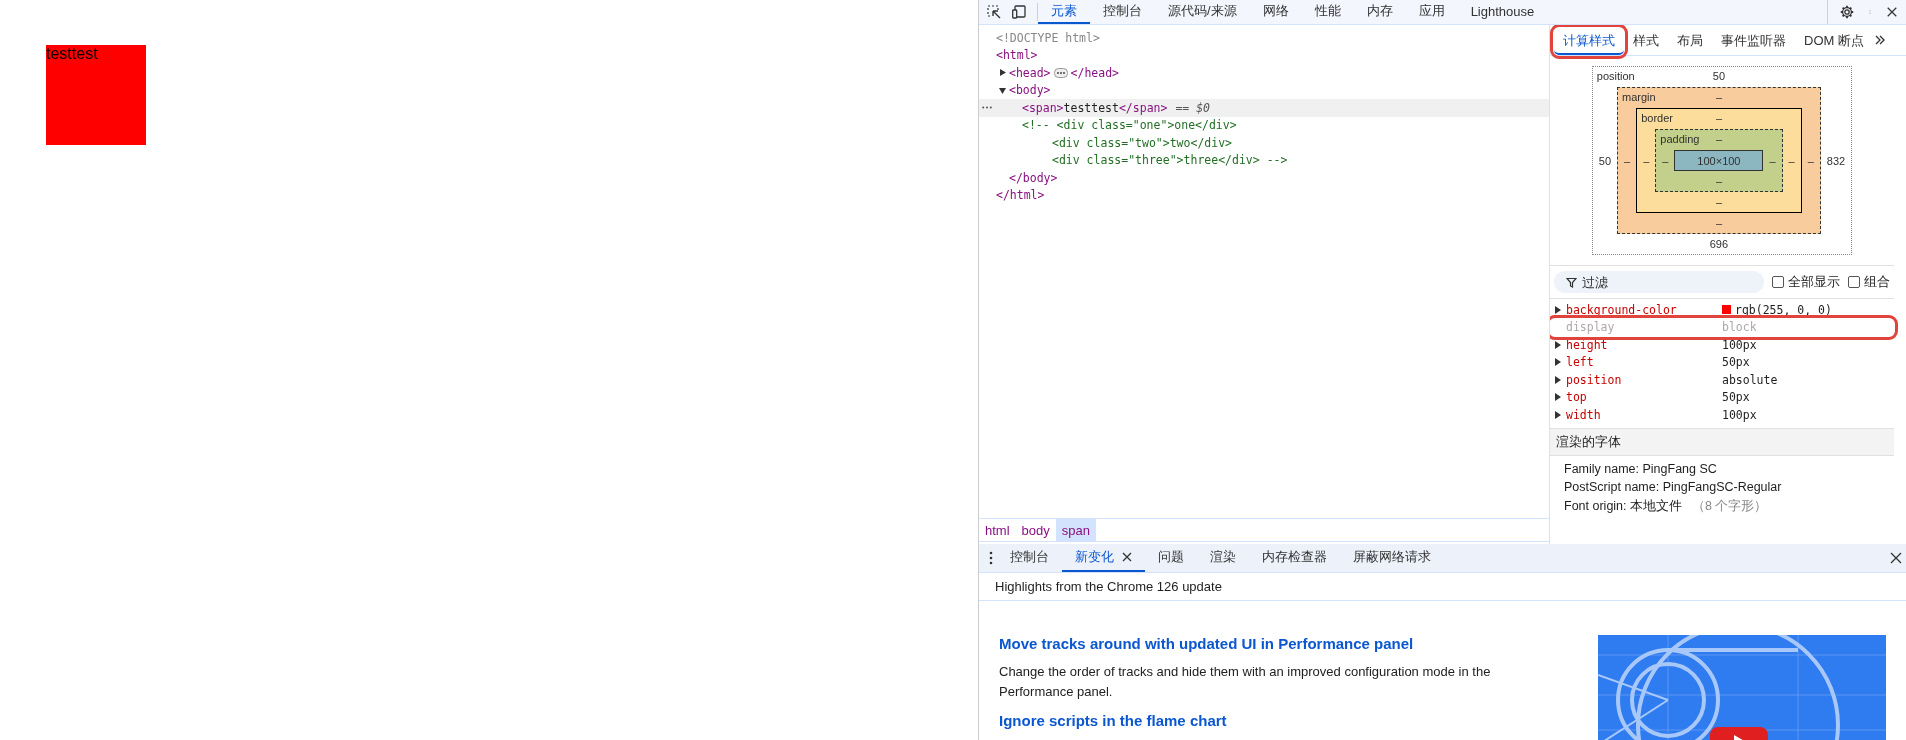 The image size is (1906, 740). I want to click on panel-tab: 源代码/来源, so click(1202, 12).